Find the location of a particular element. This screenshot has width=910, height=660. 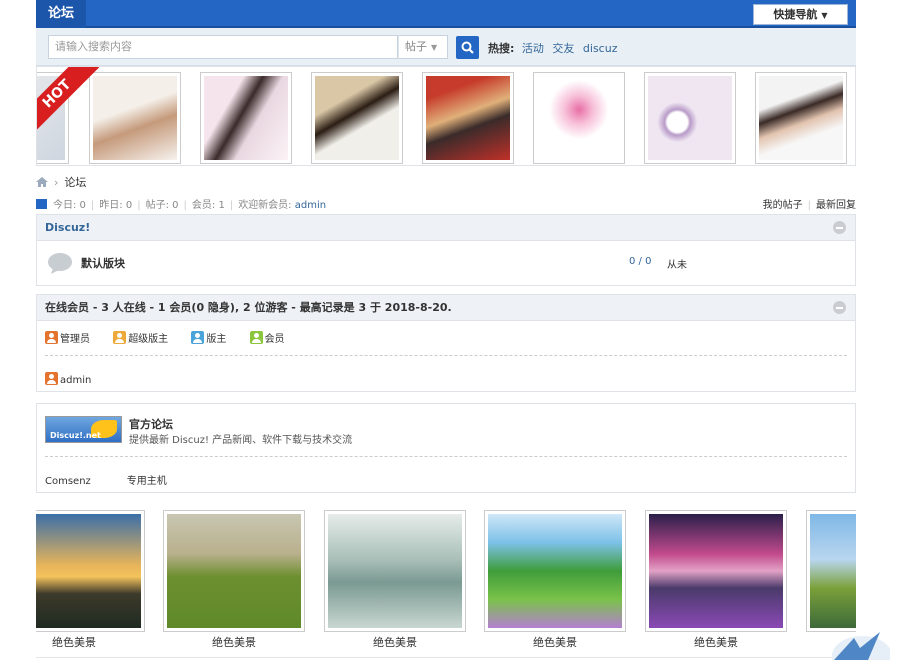

hot-badge-label: HOT is located at coordinates (68, 101).